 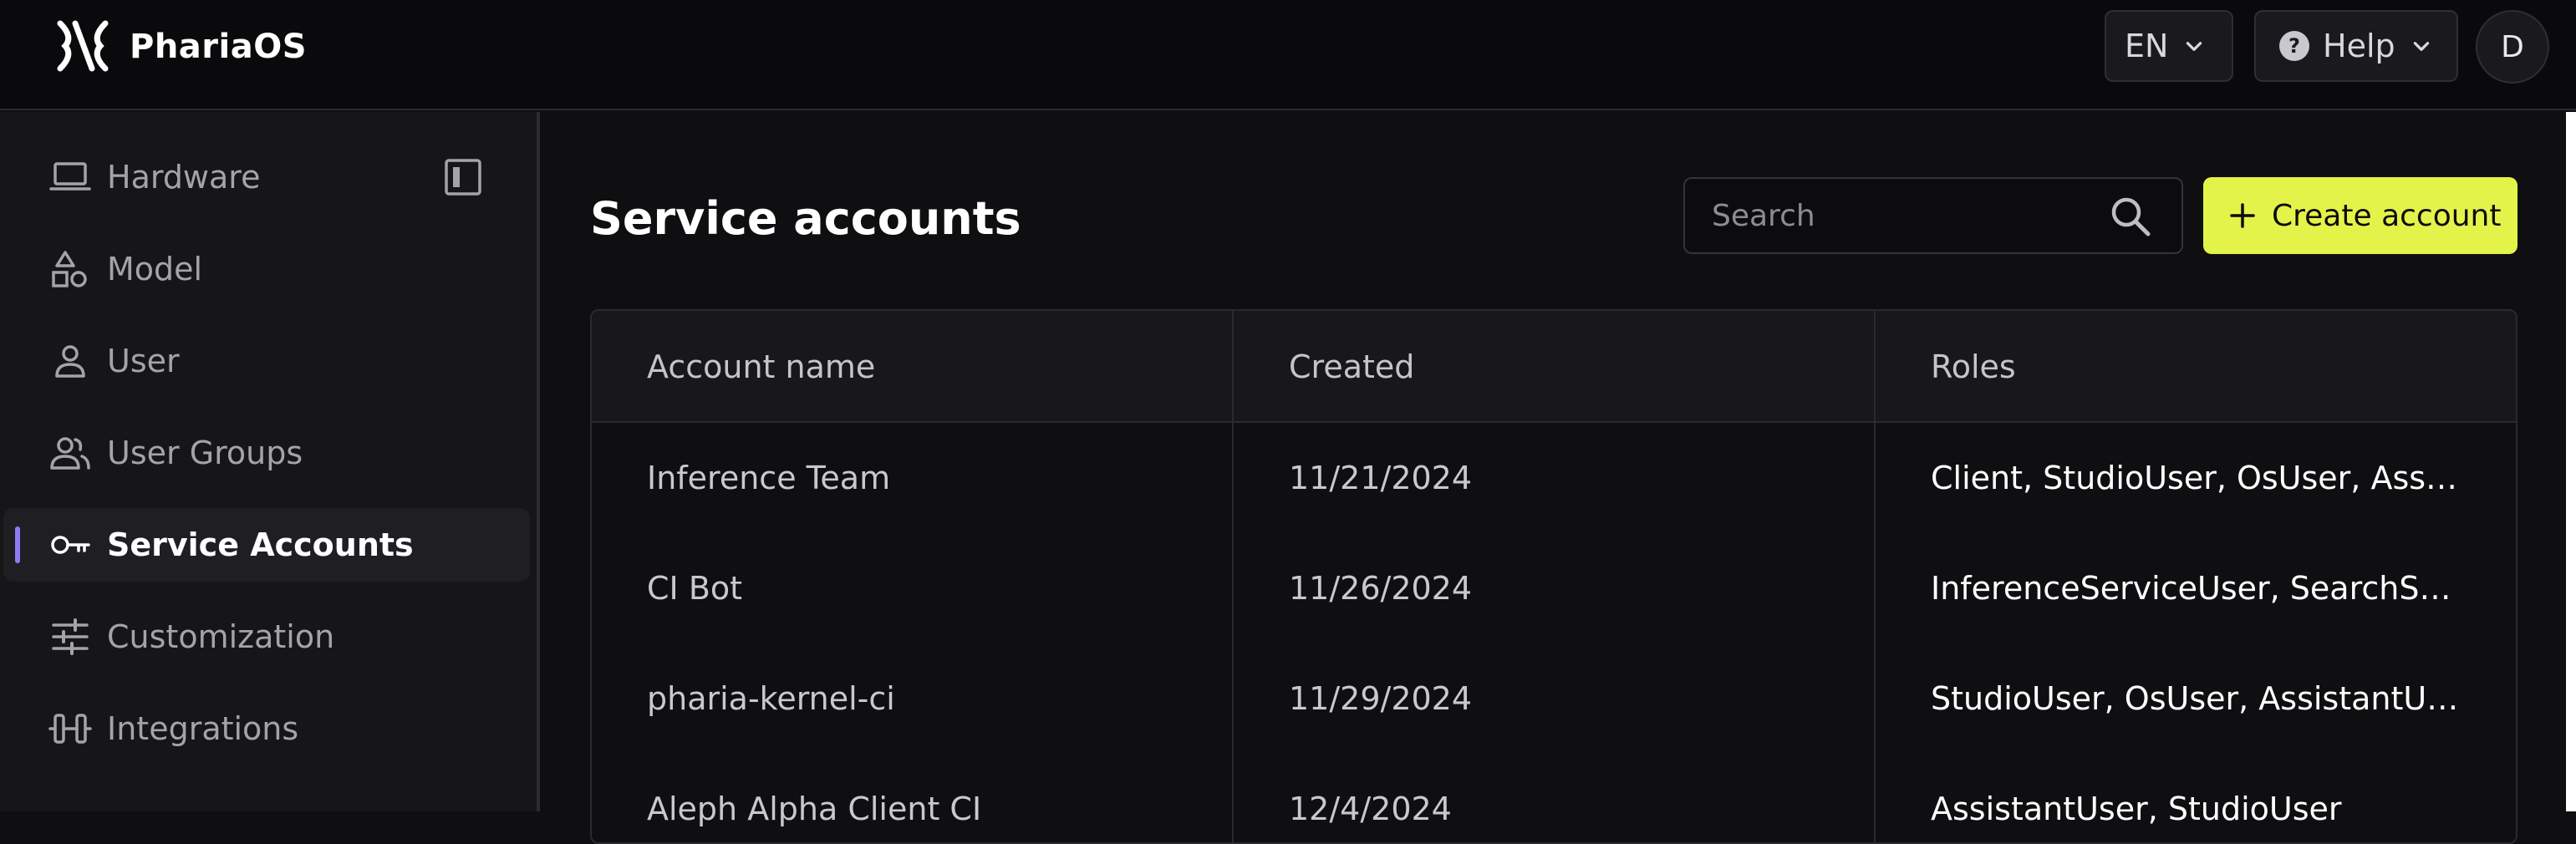 I want to click on column-header-account-name: Account name, so click(x=912, y=367).